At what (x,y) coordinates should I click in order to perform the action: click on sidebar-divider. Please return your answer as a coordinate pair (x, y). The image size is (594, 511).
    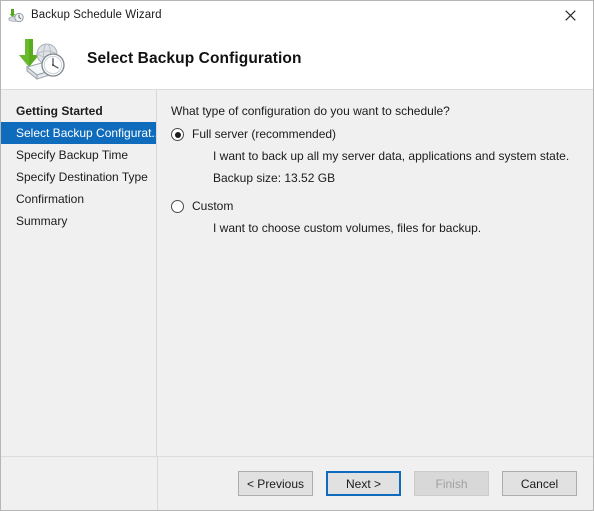
    Looking at the image, I should click on (157, 483).